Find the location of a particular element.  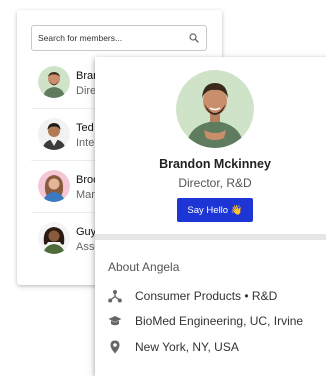

about-item-department: Consumer Products • R&D is located at coordinates (217, 297).